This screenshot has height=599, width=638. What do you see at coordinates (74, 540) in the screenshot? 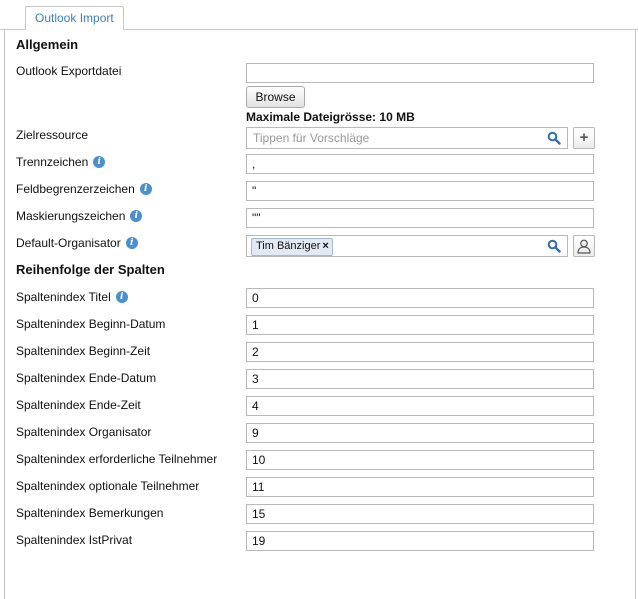
I see `column-is-private-label: Spaltenindex IstPrivat` at bounding box center [74, 540].